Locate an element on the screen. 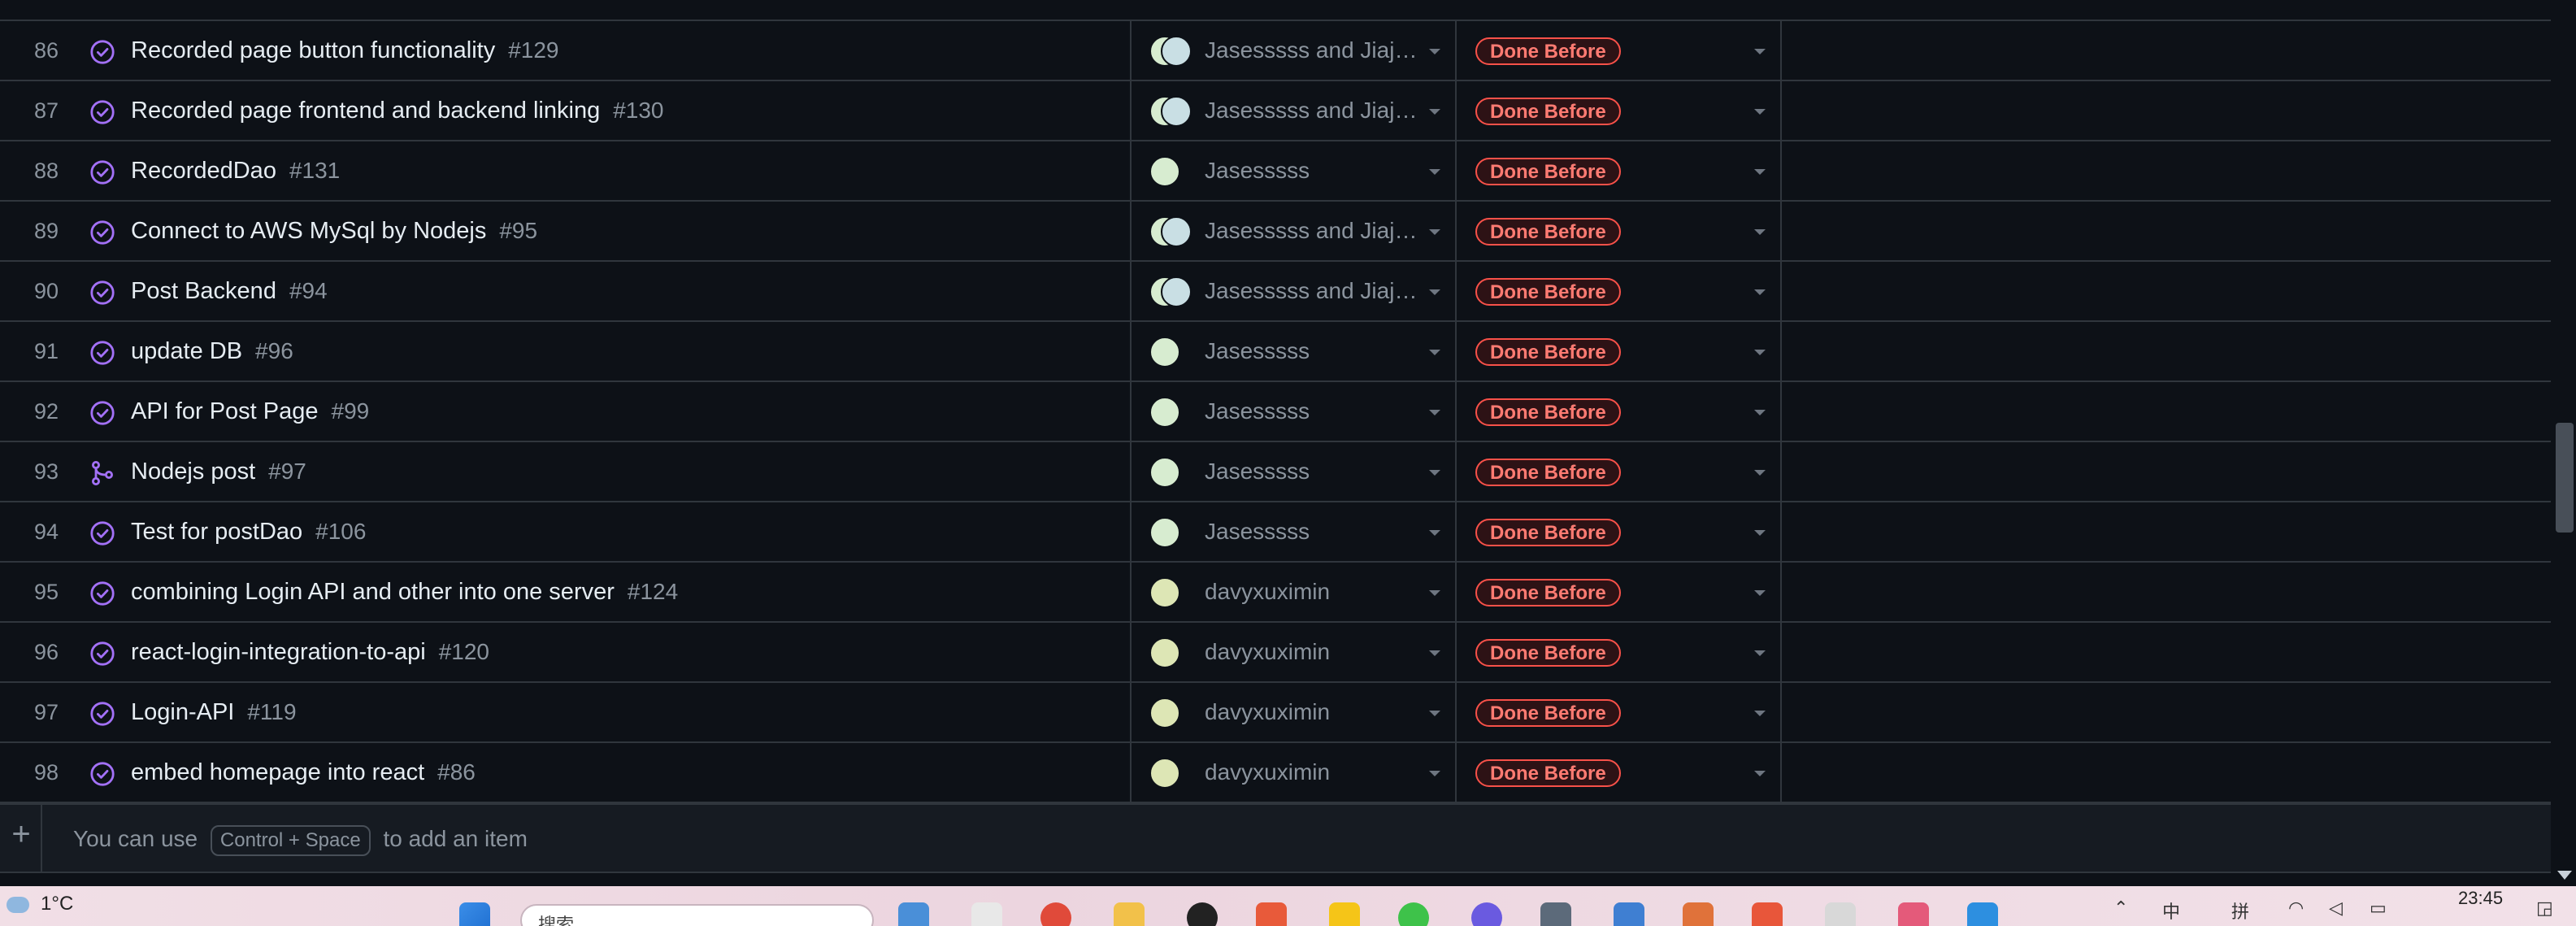  issue-title-link: react-login-integration-to-api #120 is located at coordinates (310, 652).